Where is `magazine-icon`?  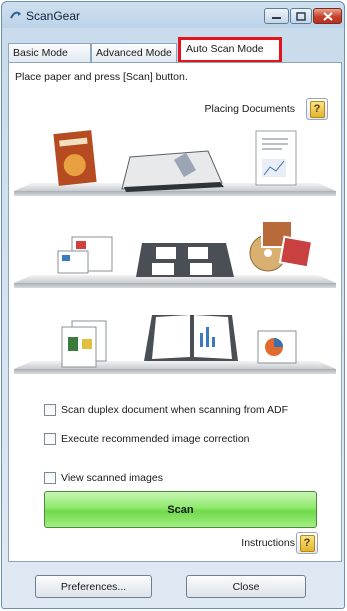
magazine-icon is located at coordinates (75, 158).